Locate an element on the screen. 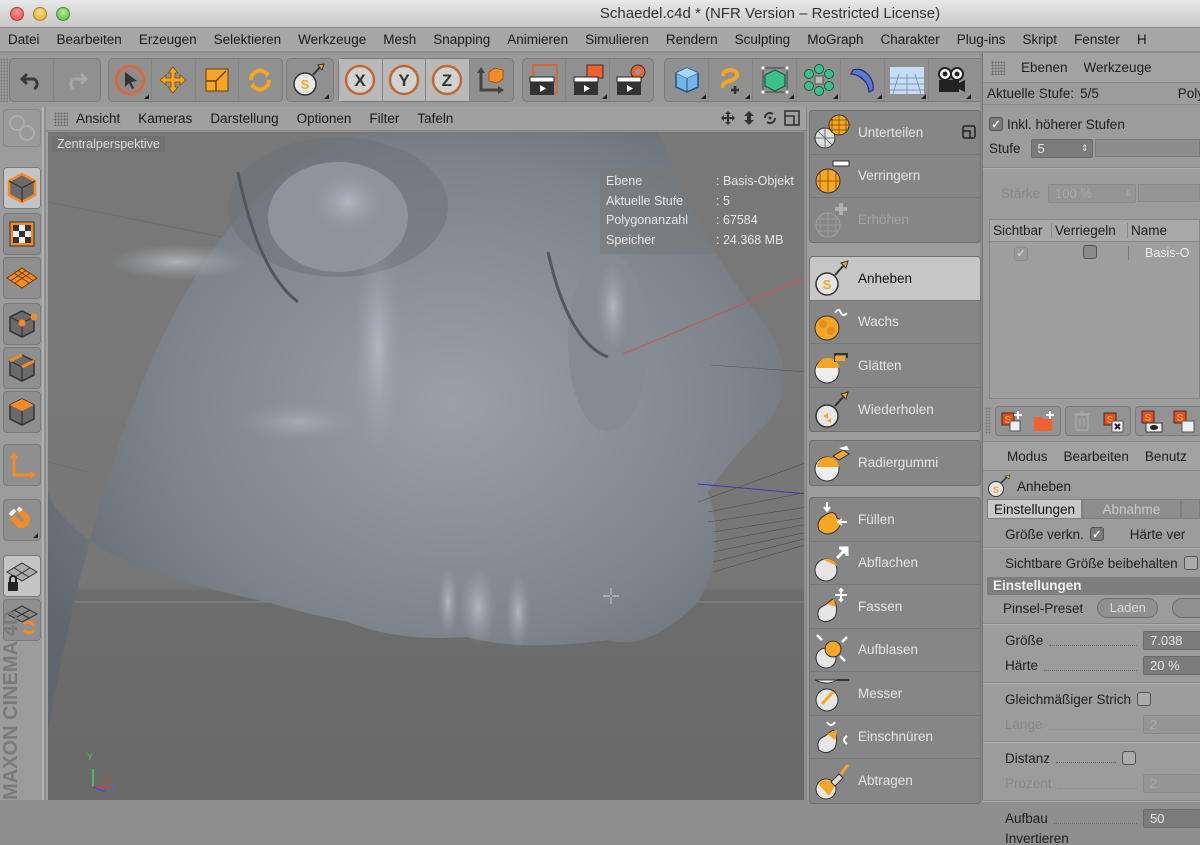 The height and width of the screenshot is (845, 1200). render-view-button is located at coordinates (545, 80).